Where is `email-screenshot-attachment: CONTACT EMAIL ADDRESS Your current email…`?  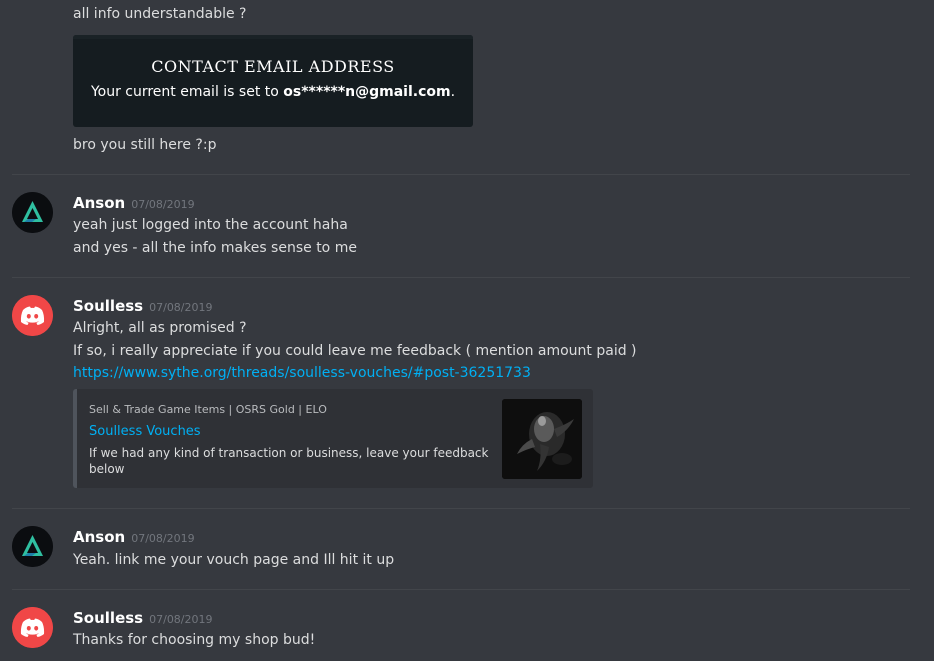 email-screenshot-attachment: CONTACT EMAIL ADDRESS Your current email… is located at coordinates (273, 81).